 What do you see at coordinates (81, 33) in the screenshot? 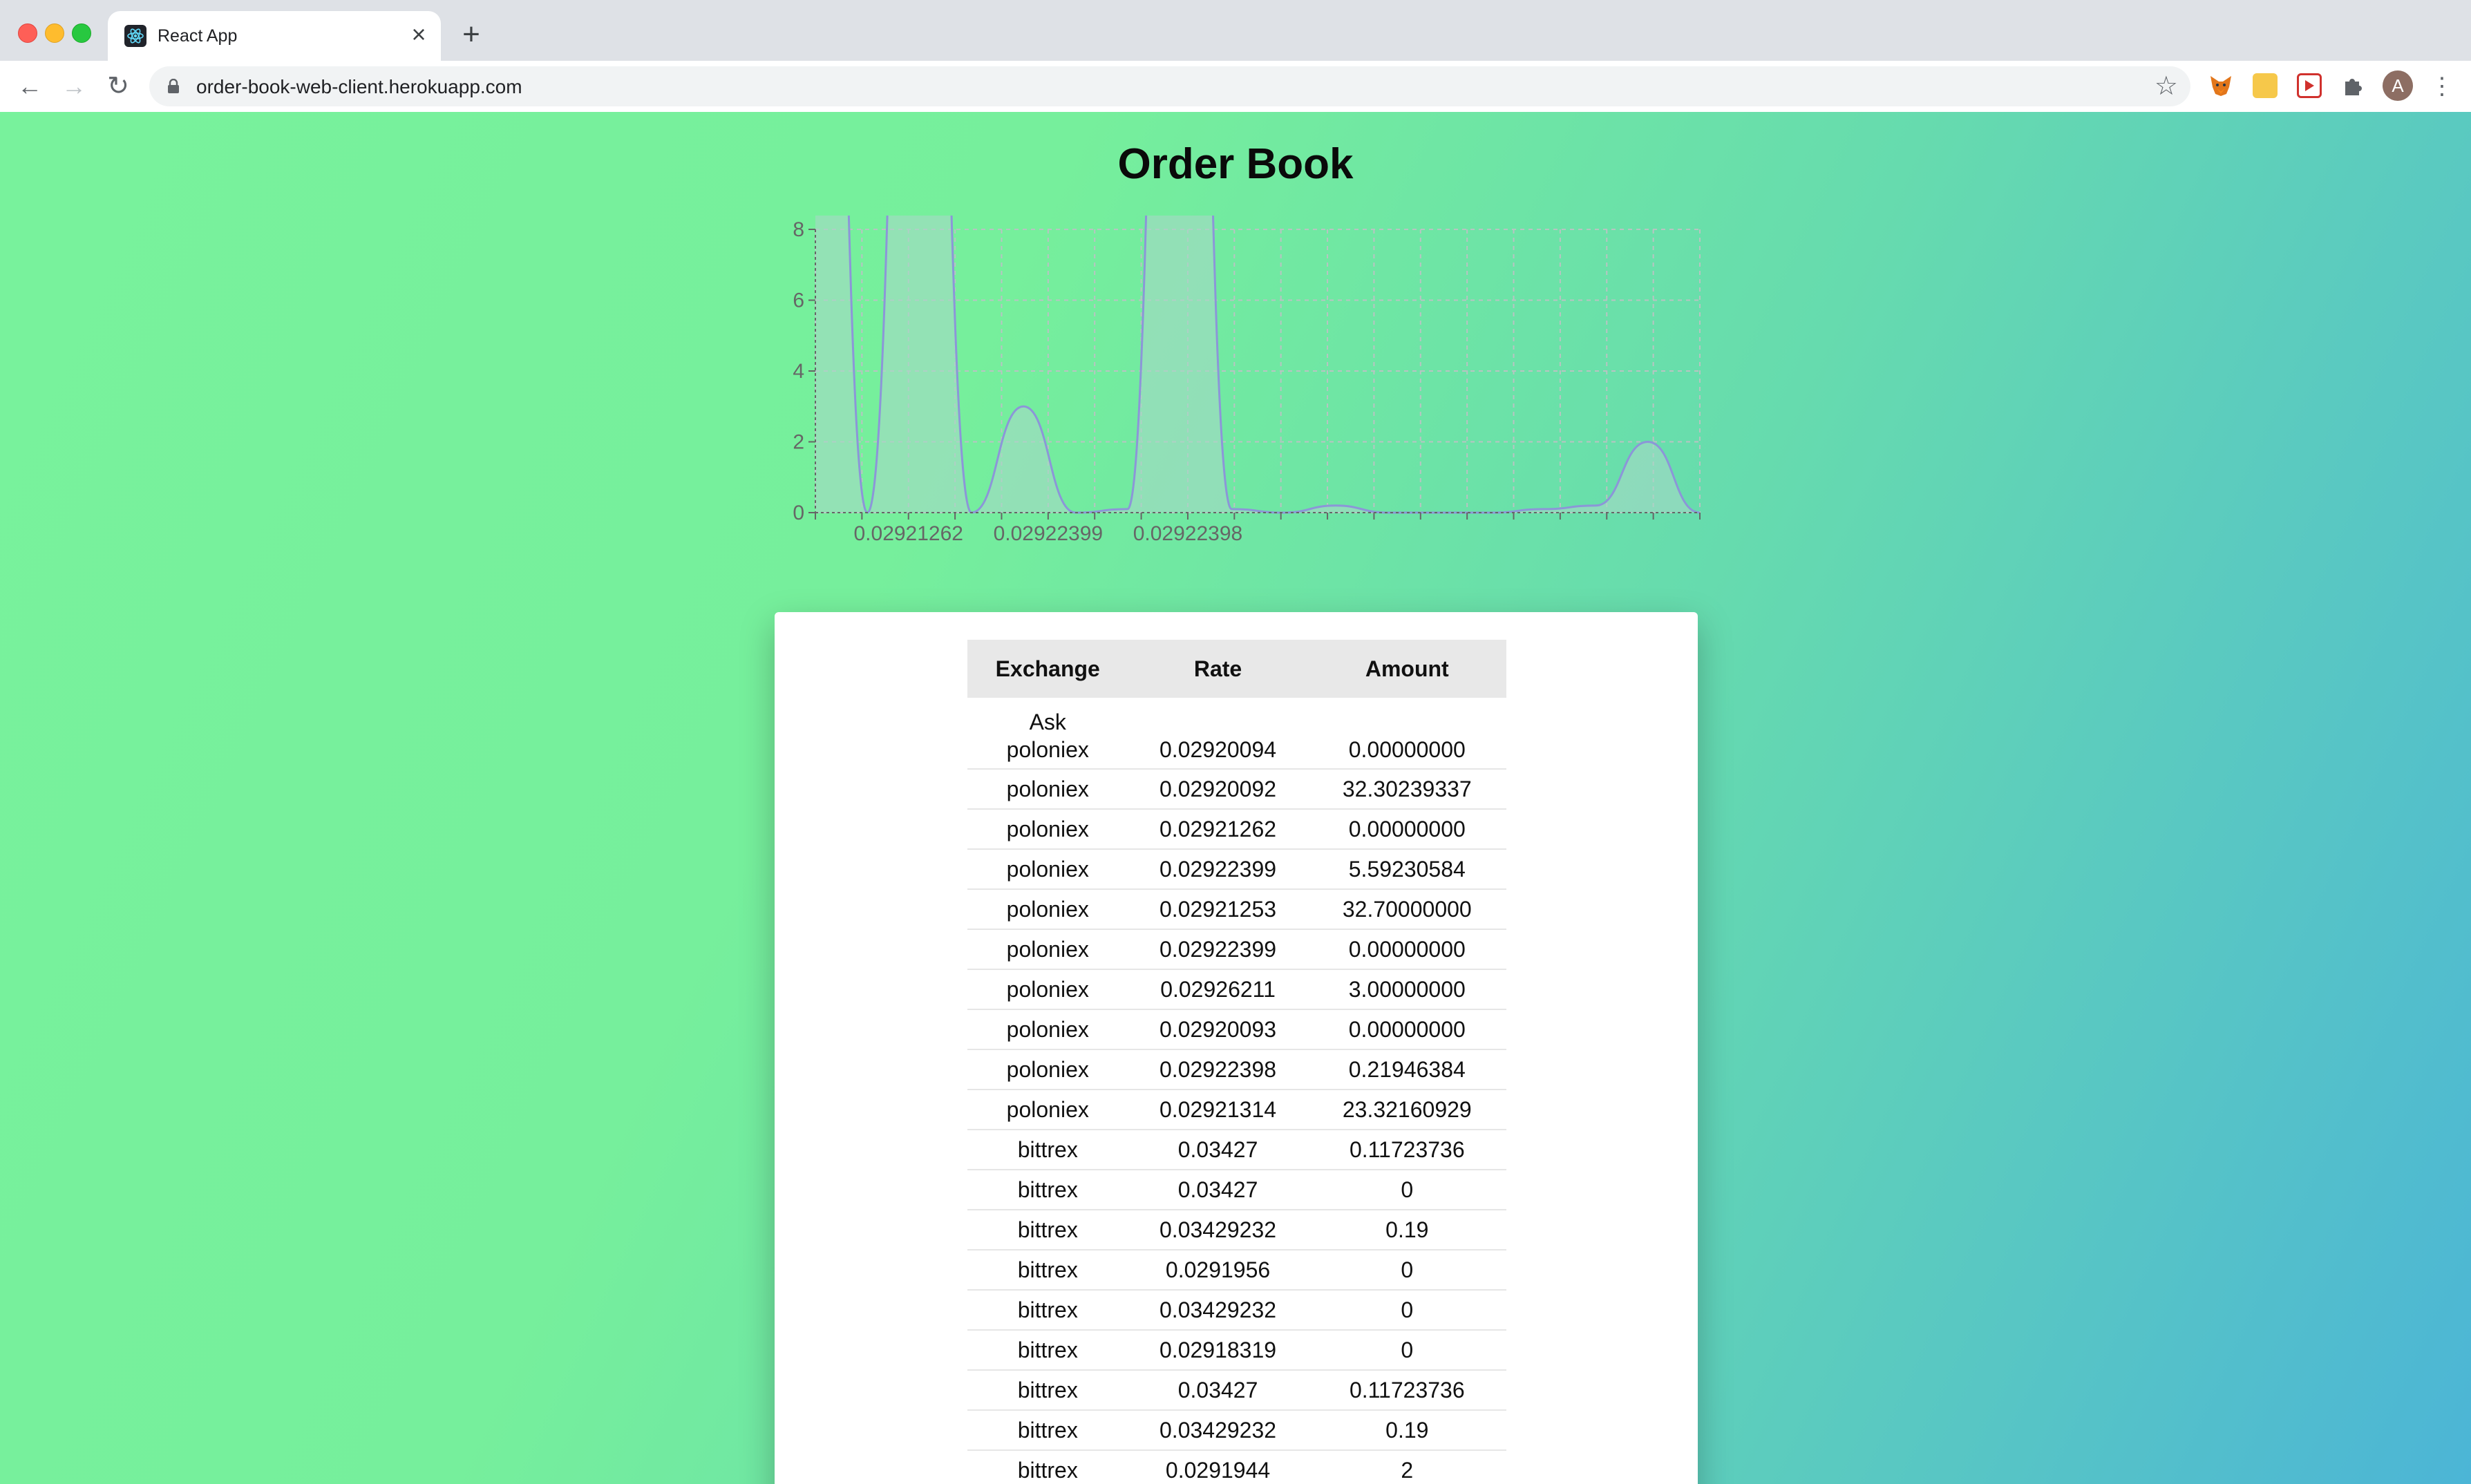
I see `zoom-window-button` at bounding box center [81, 33].